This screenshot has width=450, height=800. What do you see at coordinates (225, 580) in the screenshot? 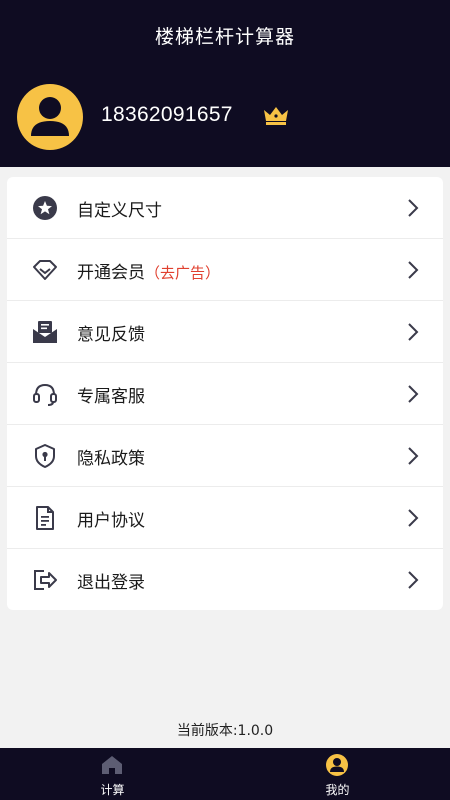
I see `menu-item-logout: 退出登录` at bounding box center [225, 580].